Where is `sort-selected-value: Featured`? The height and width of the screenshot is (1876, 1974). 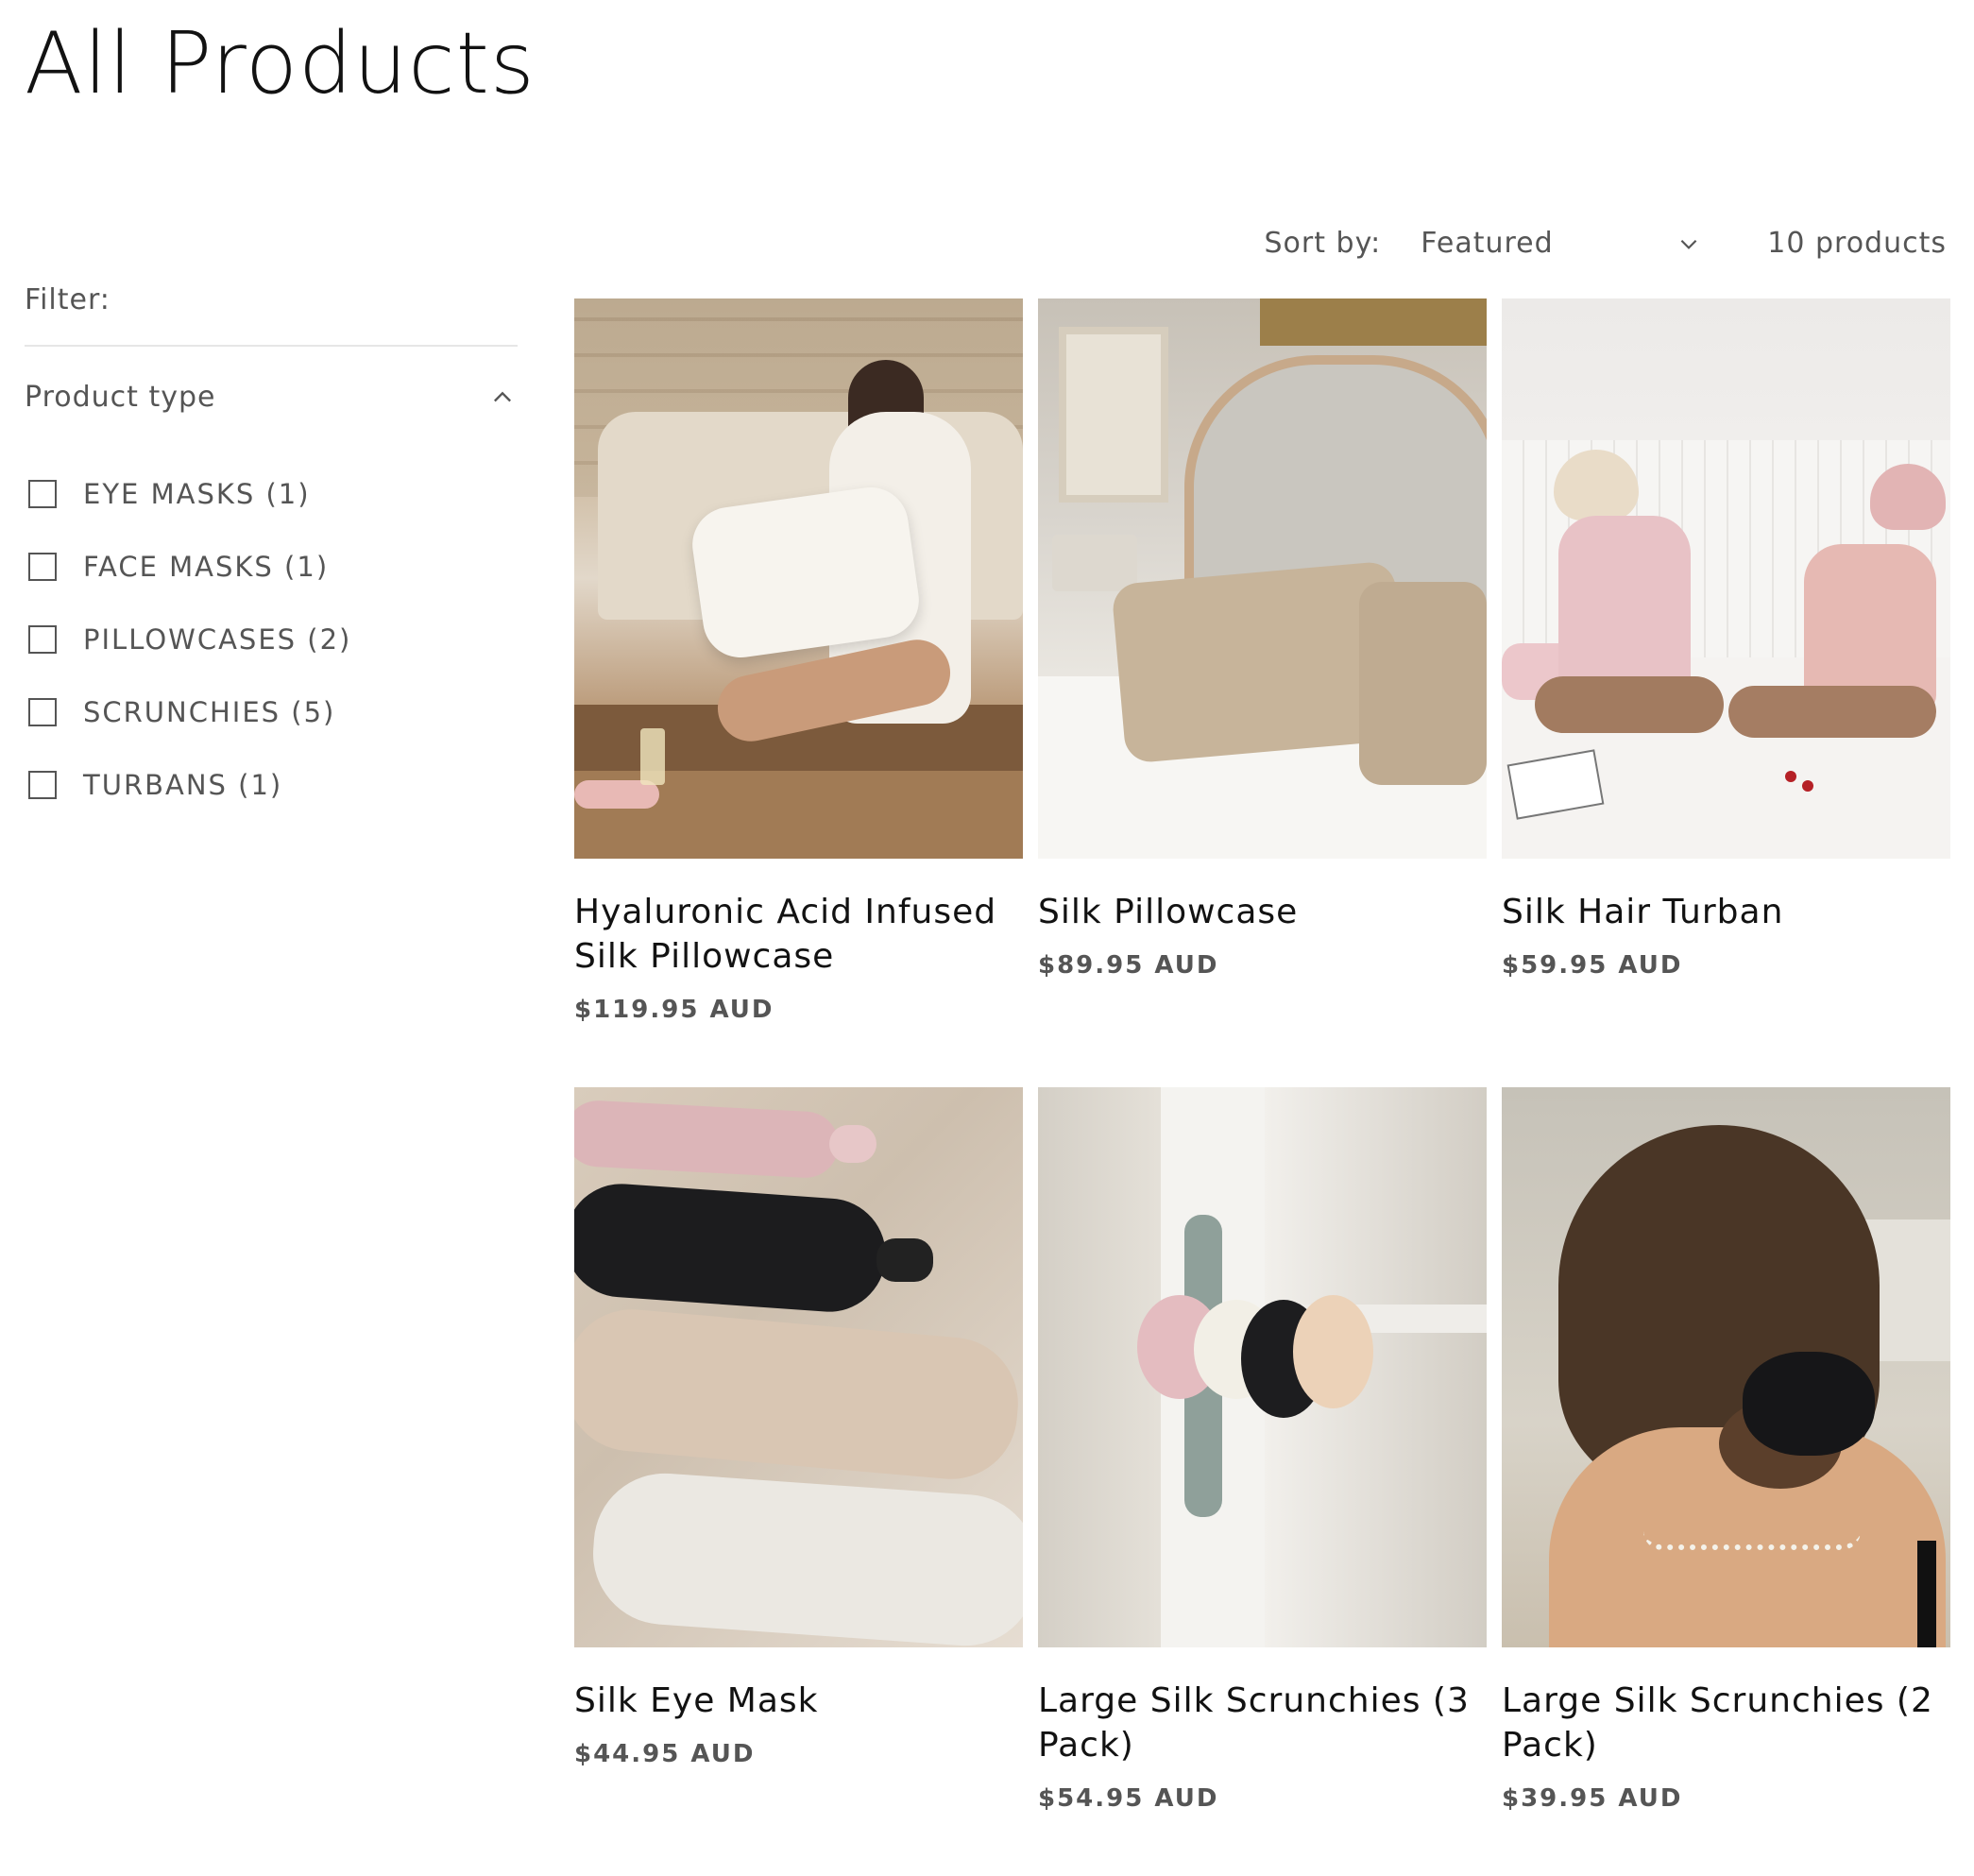
sort-selected-value: Featured is located at coordinates (1487, 243).